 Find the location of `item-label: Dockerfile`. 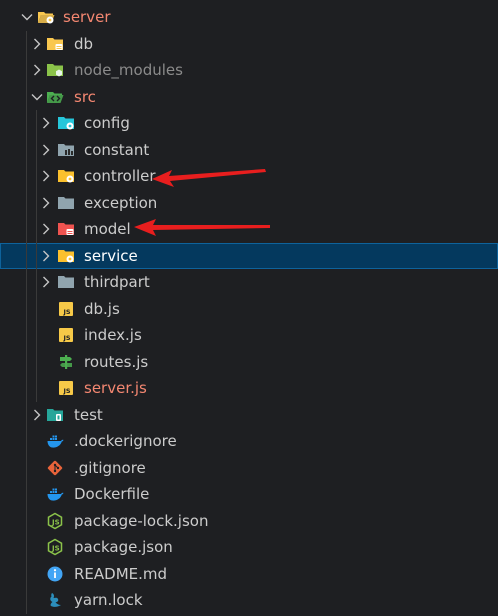

item-label: Dockerfile is located at coordinates (112, 494).